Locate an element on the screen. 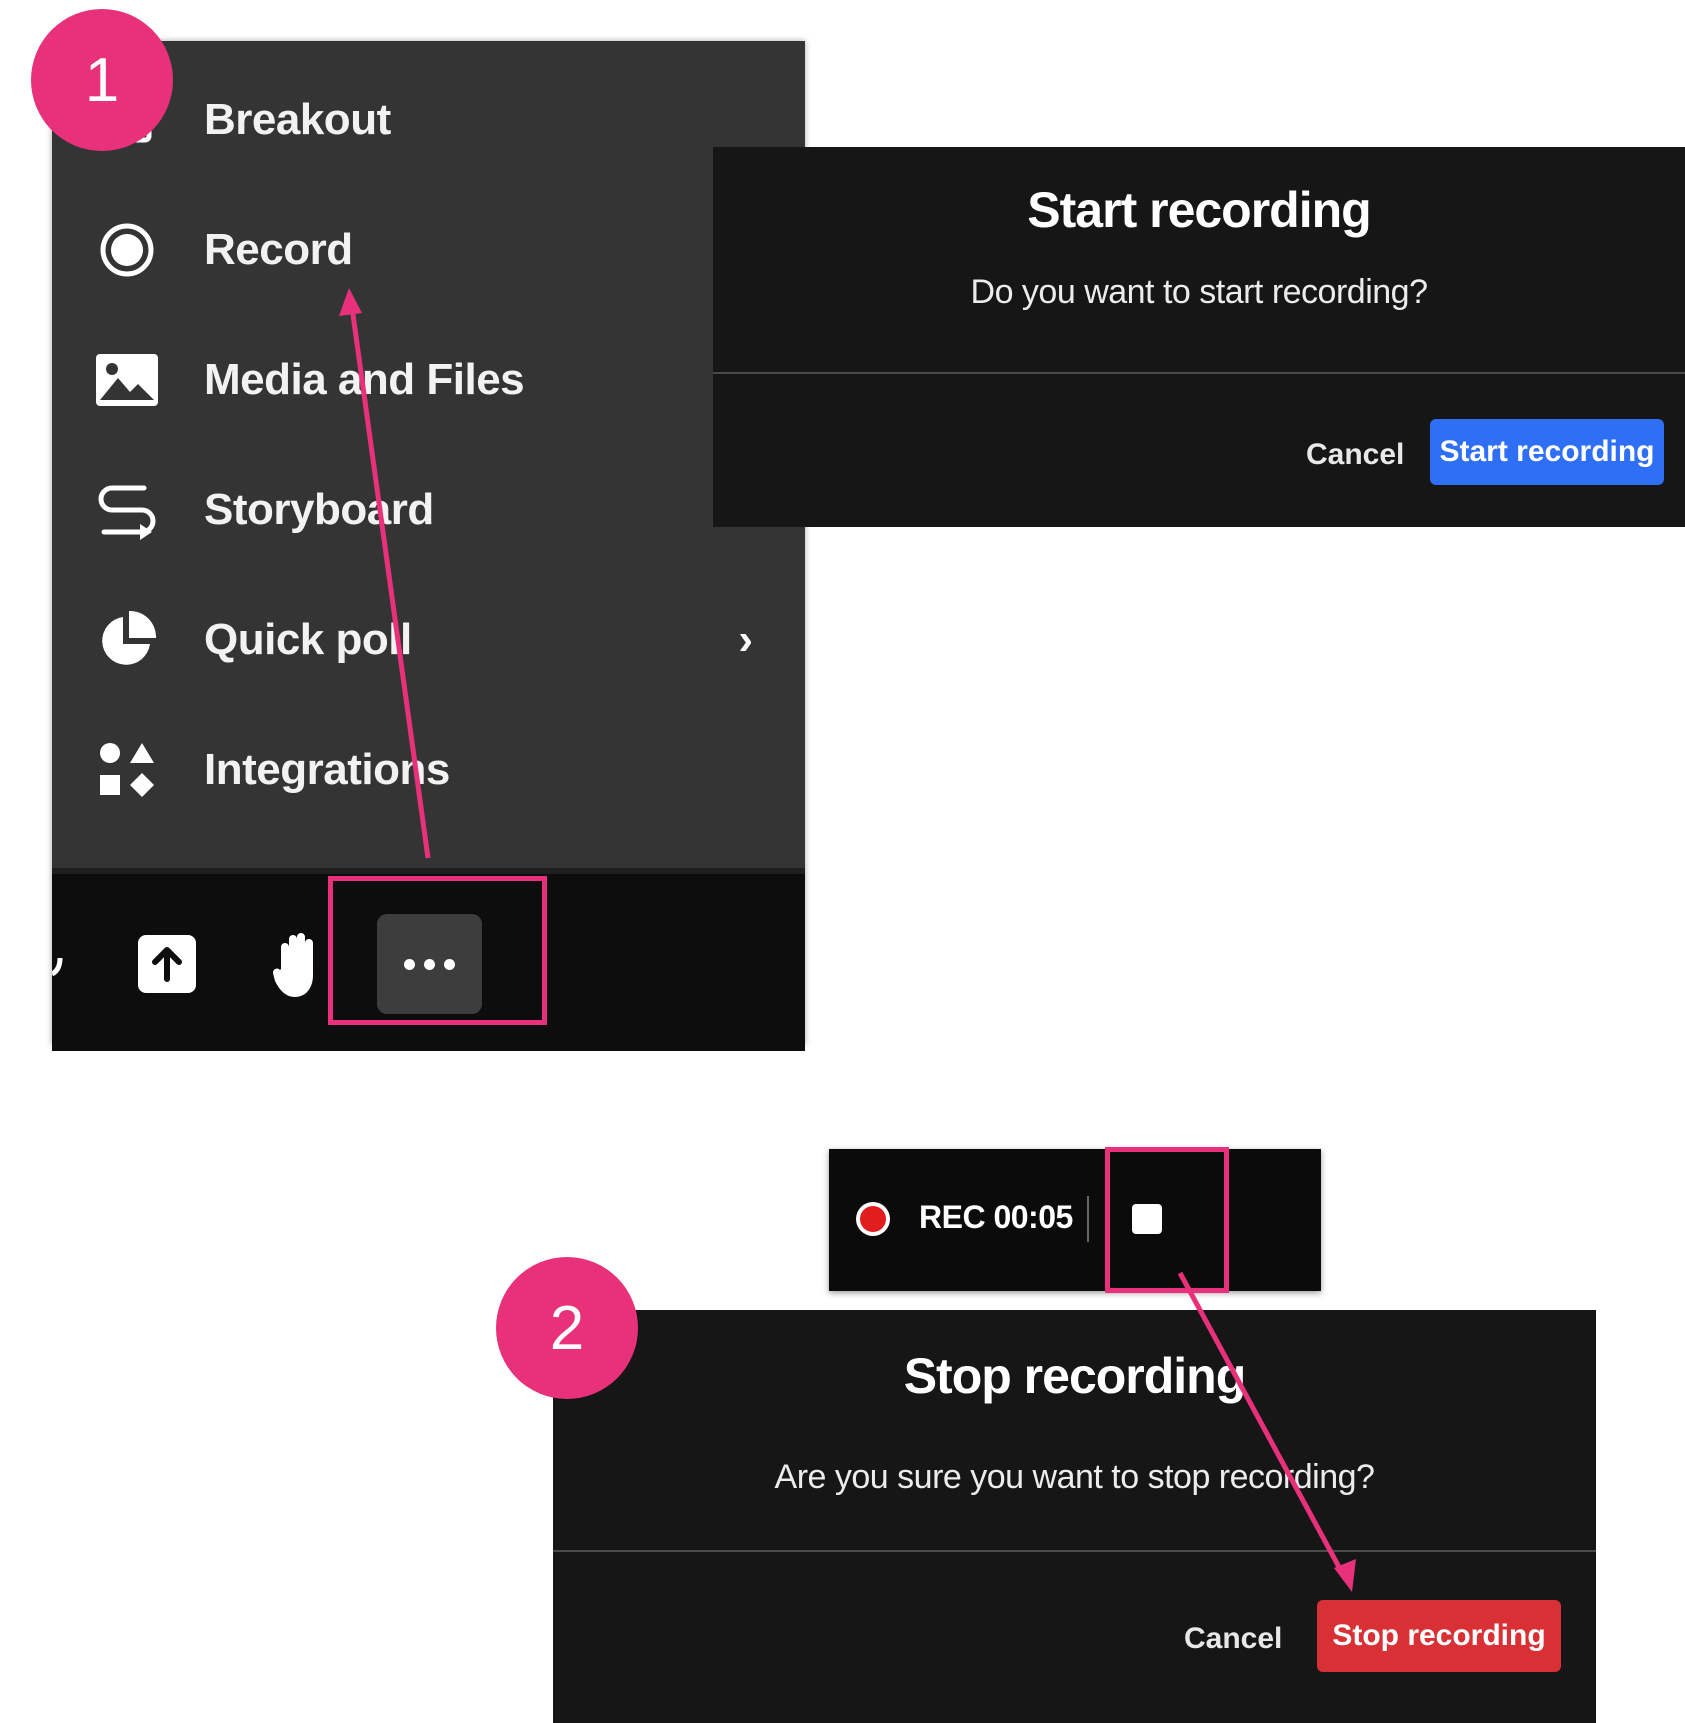 Image resolution: width=1685 pixels, height=1723 pixels. menu-item-integrations: Integrations is located at coordinates (428, 770).